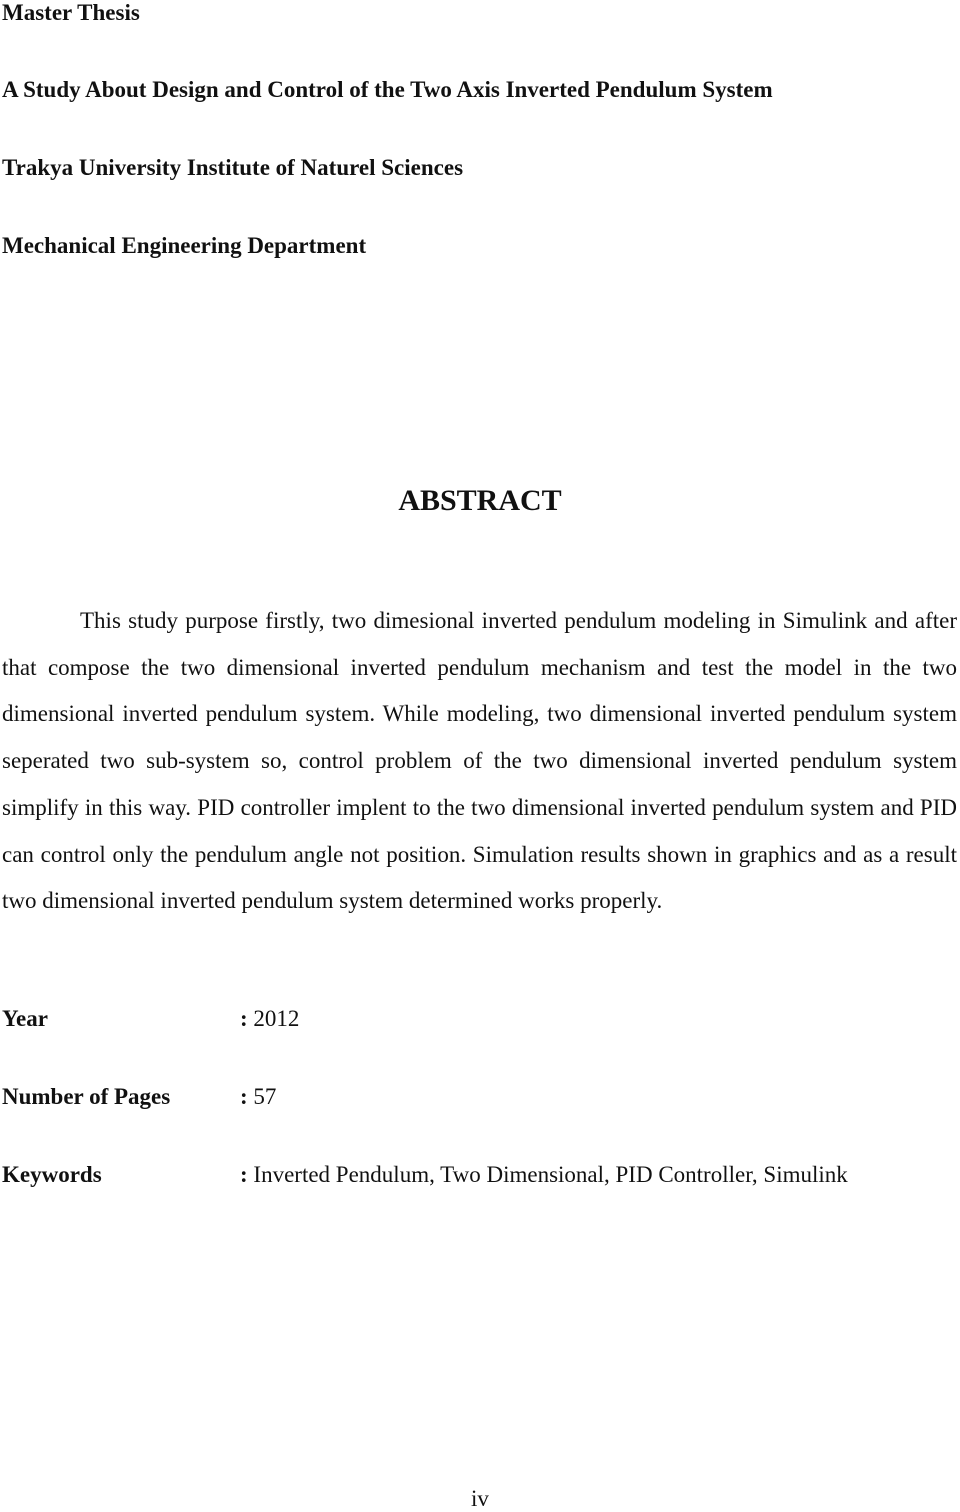  What do you see at coordinates (150, 1019) in the screenshot?
I see `meta-row-year: Year: 2012` at bounding box center [150, 1019].